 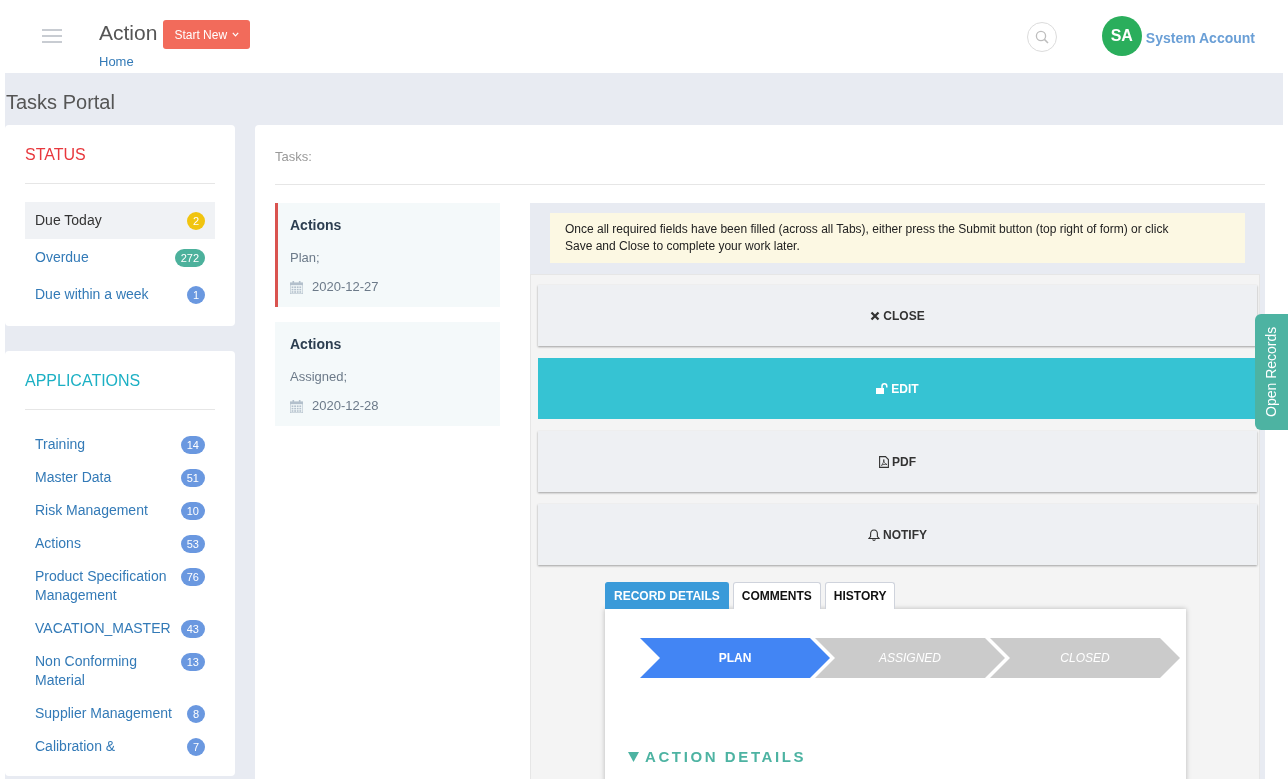 I want to click on count-badge: 7, so click(x=196, y=747).